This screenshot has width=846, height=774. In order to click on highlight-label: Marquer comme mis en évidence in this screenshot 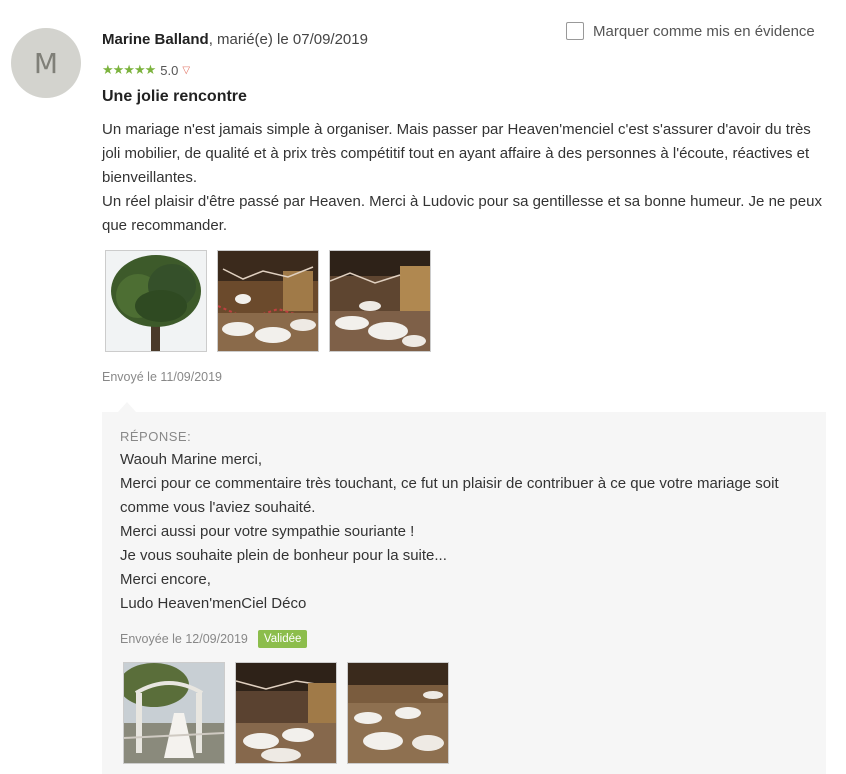, I will do `click(704, 31)`.